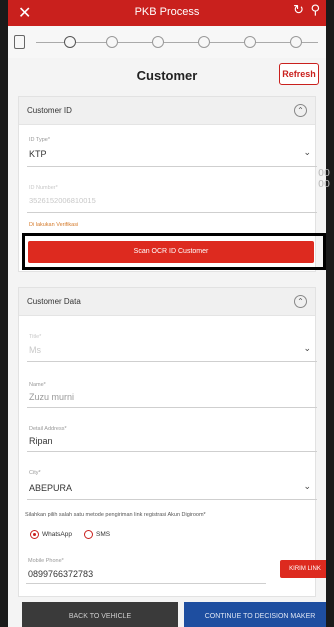  Describe the element at coordinates (177, 42) in the screenshot. I see `stepper-line` at that location.